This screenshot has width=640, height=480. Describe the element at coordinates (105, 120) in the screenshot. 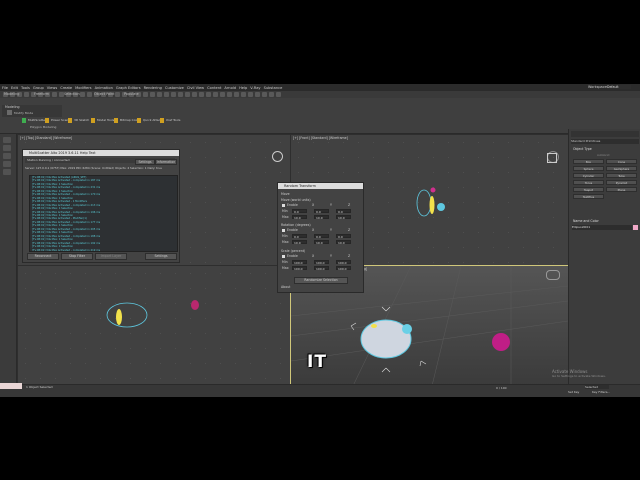

I see `plugin-label: Model Tools` at that location.